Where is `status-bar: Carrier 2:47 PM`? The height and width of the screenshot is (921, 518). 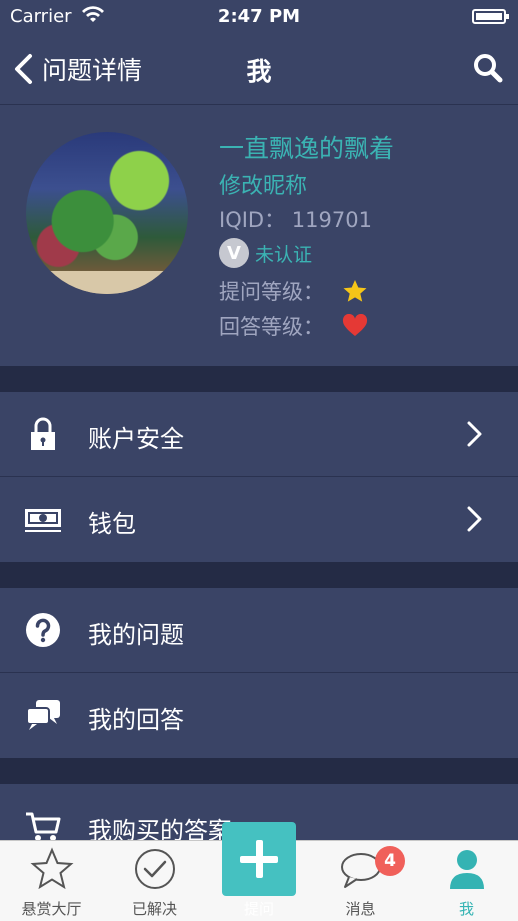 status-bar: Carrier 2:47 PM is located at coordinates (259, 17).